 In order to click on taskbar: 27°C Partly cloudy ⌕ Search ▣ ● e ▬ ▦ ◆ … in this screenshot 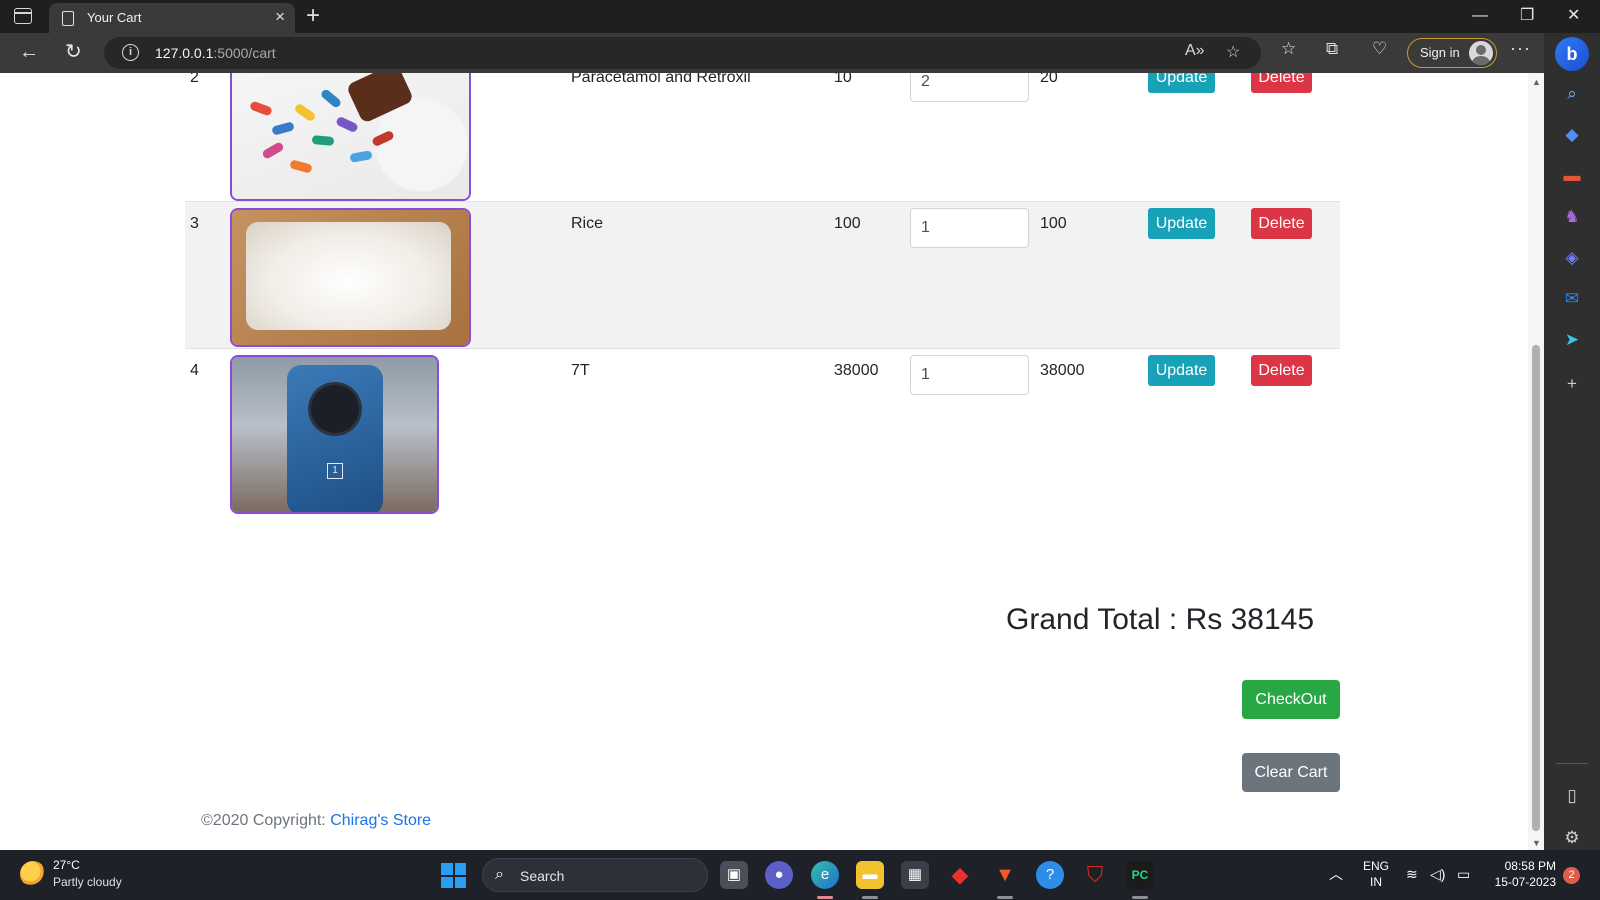, I will do `click(800, 875)`.